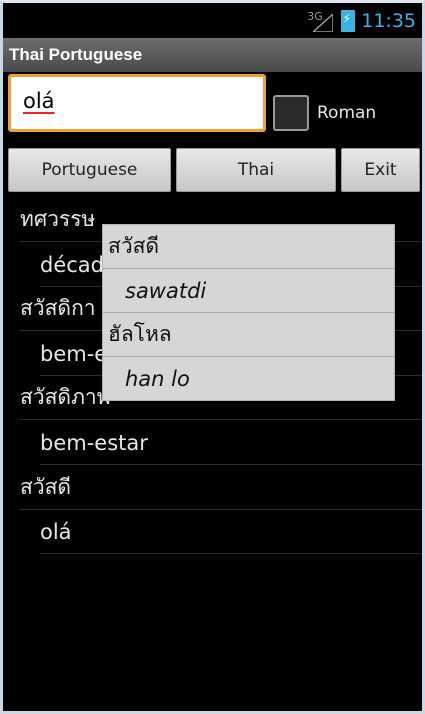 This screenshot has width=425, height=714. I want to click on app-title-bar: Thai Portuguese, so click(212, 55).